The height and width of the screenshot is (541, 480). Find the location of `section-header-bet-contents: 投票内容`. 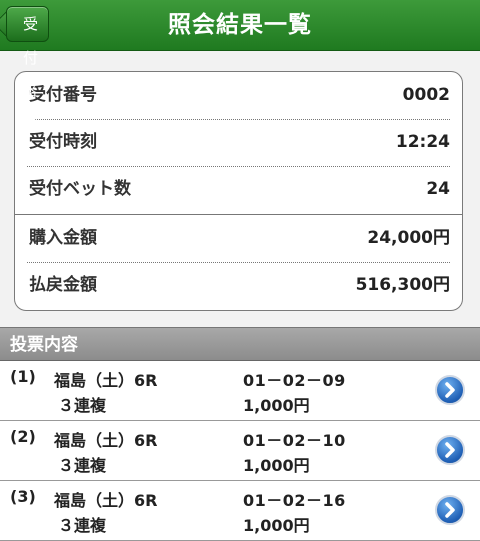

section-header-bet-contents: 投票内容 is located at coordinates (240, 344).